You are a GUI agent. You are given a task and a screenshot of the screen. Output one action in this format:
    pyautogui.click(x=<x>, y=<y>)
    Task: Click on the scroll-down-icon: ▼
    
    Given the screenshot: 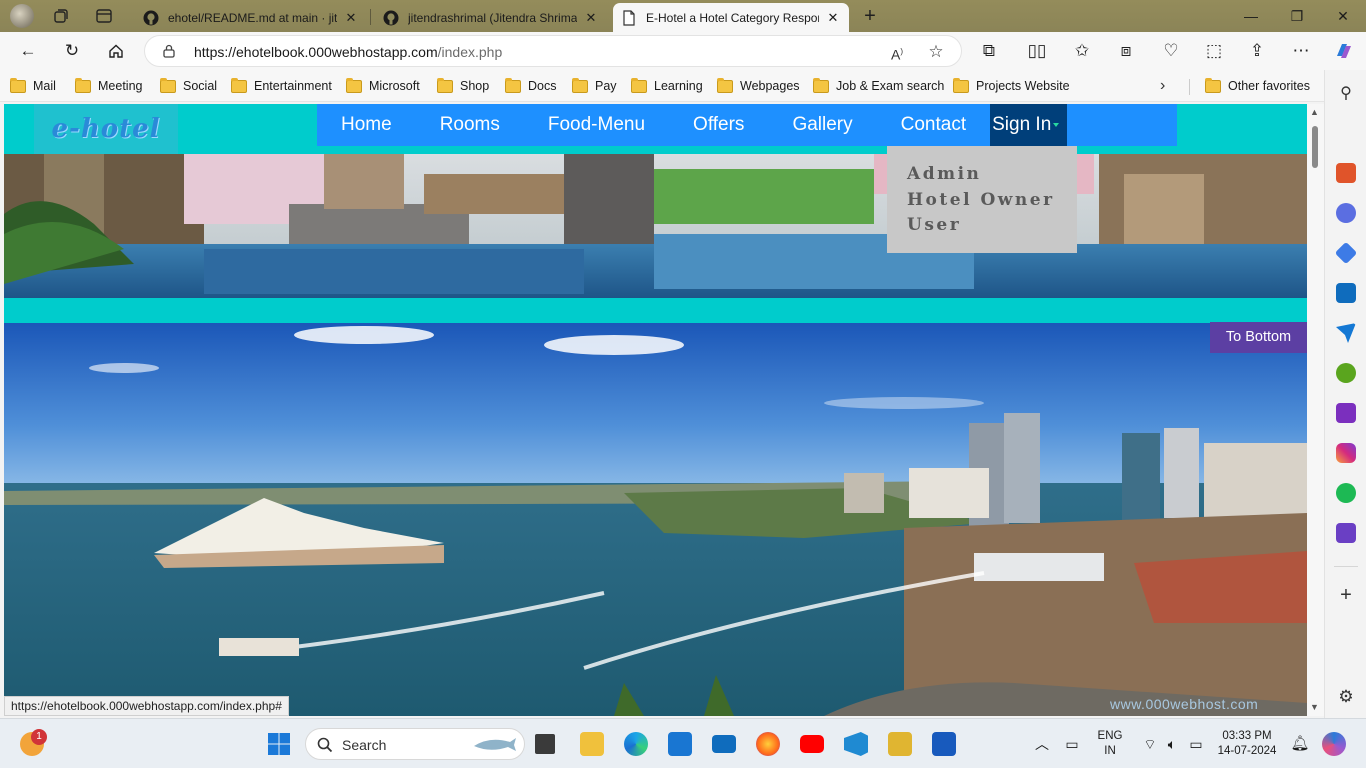 What is the action you would take?
    pyautogui.click(x=1314, y=707)
    